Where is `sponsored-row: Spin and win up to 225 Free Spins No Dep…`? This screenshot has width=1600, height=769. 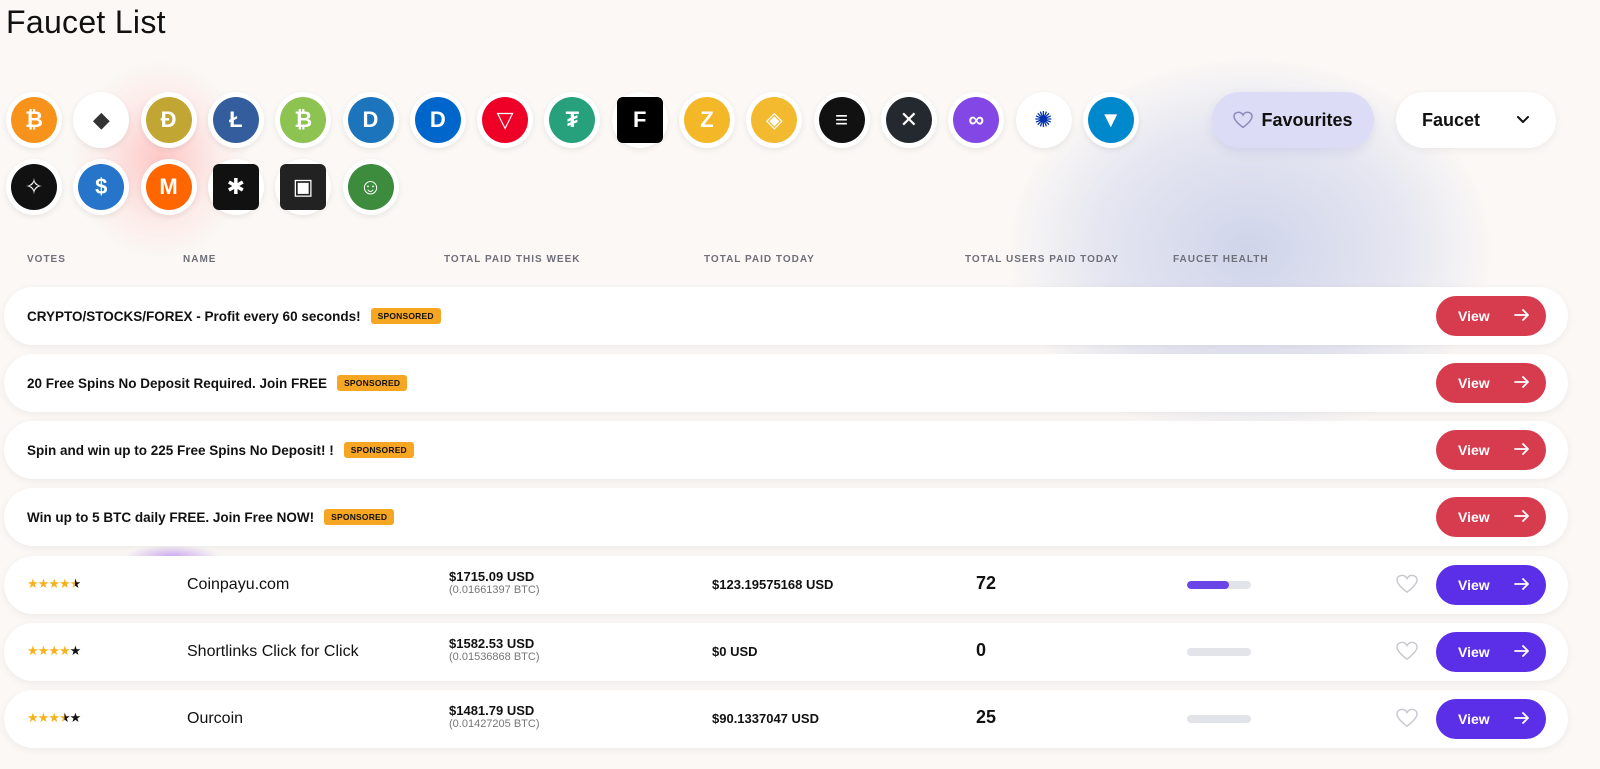 sponsored-row: Spin and win up to 225 Free Spins No Dep… is located at coordinates (786, 450).